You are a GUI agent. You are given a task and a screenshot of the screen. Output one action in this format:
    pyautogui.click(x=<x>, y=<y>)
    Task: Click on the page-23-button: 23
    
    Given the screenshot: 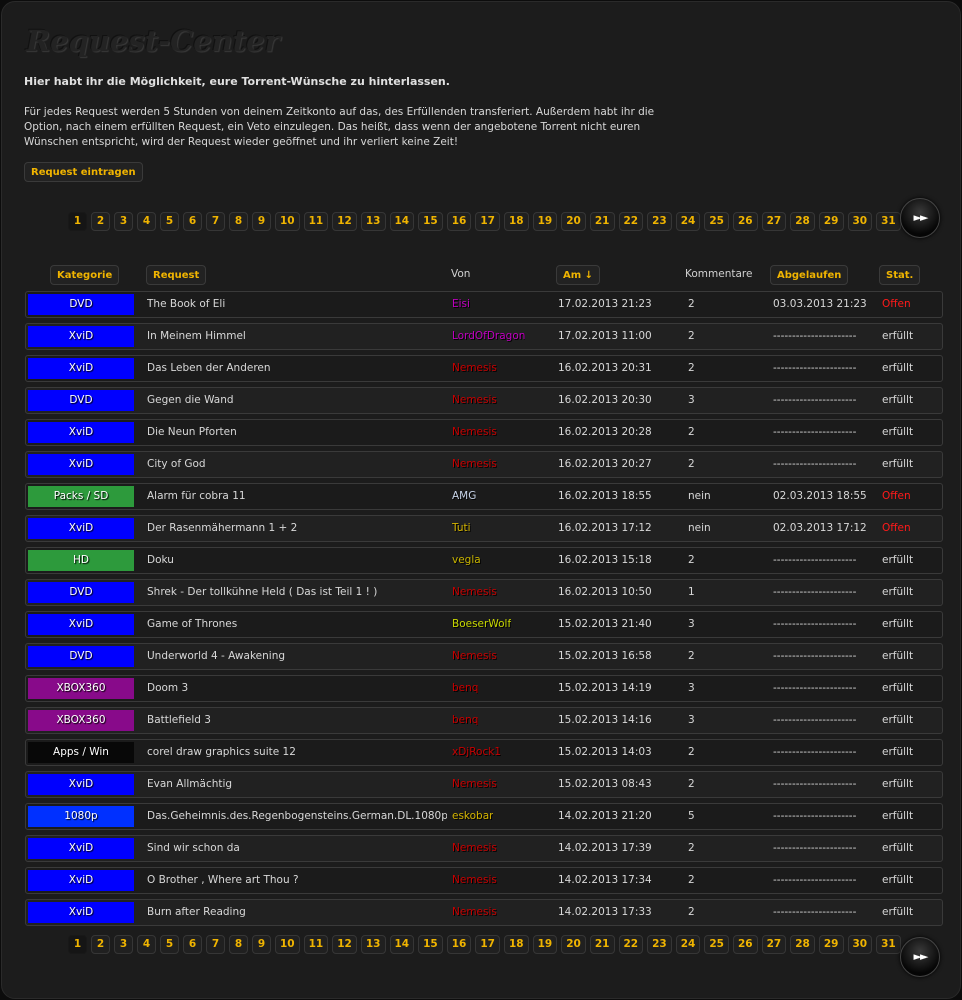 What is the action you would take?
    pyautogui.click(x=659, y=221)
    